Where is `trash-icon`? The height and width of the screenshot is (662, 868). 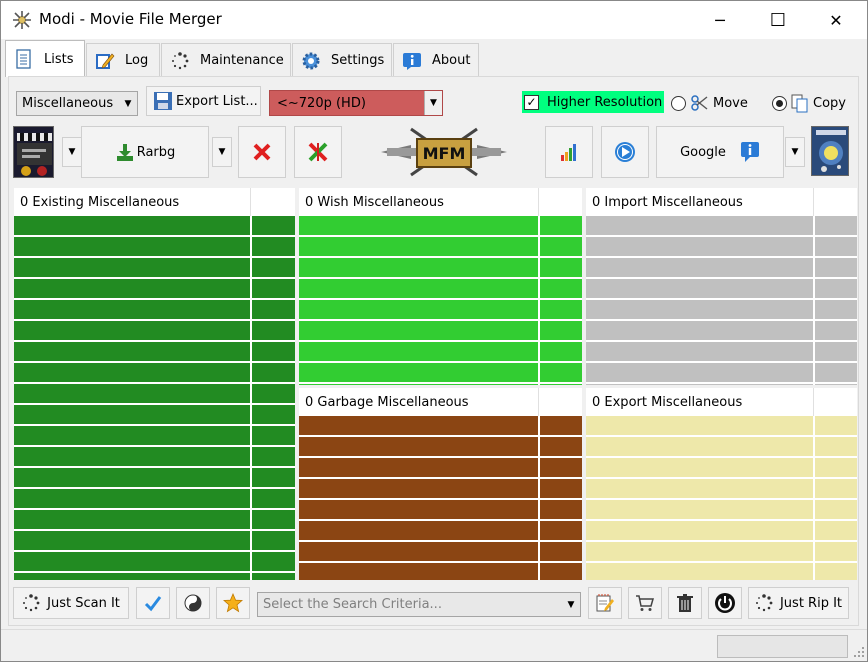
trash-icon is located at coordinates (685, 603).